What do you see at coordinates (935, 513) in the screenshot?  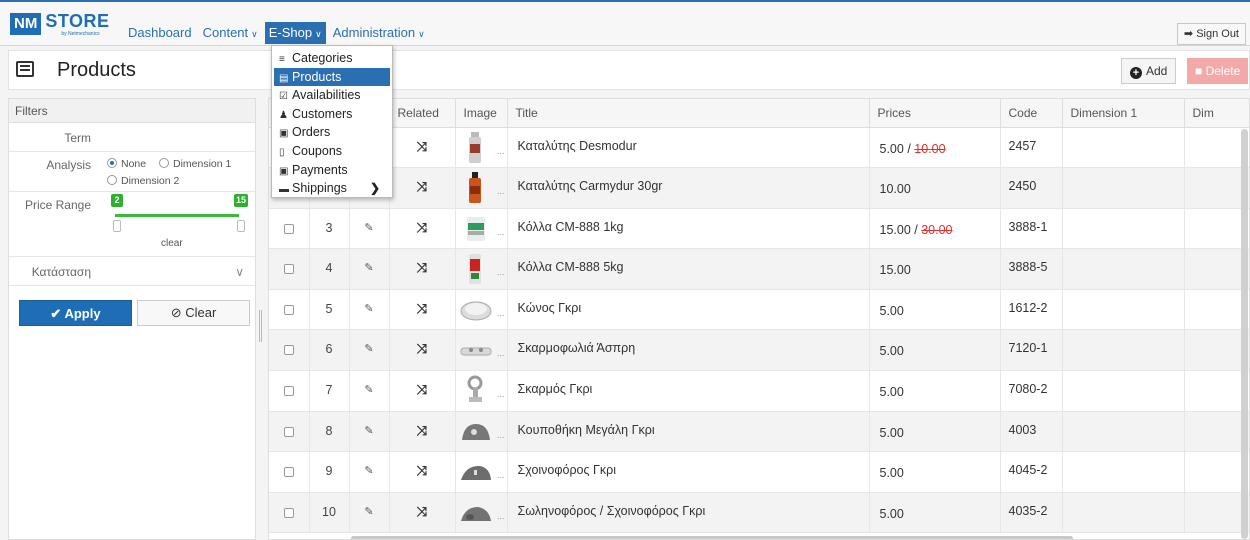 I see `row-prices: 5.00` at bounding box center [935, 513].